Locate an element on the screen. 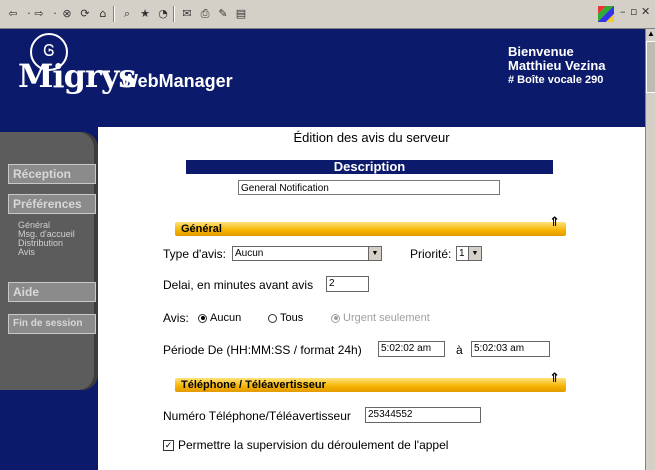  back-arrow-icon: ⇦ is located at coordinates (13, 14).